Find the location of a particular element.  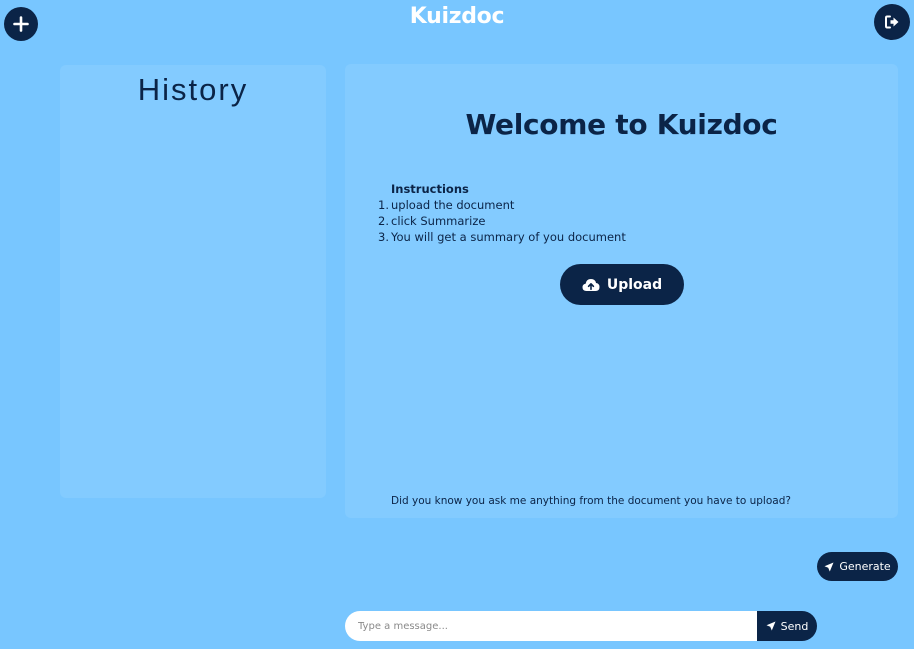

logout-button is located at coordinates (892, 22).